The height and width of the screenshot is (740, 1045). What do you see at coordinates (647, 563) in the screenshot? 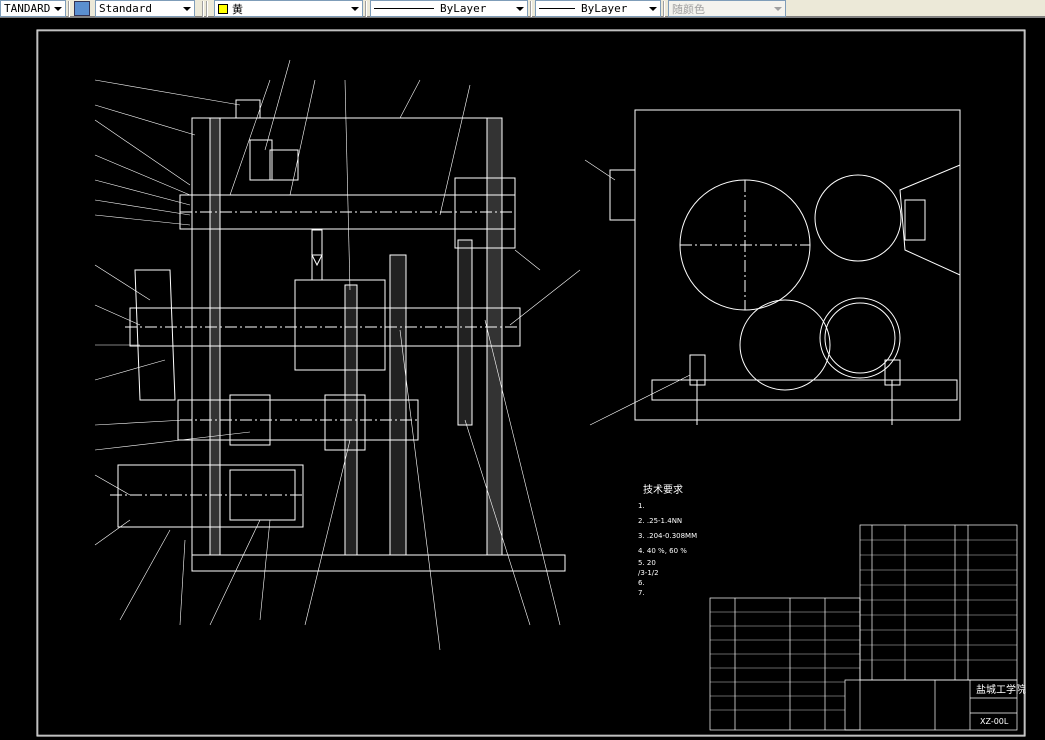
I see `tech-req-line: 5. 20` at bounding box center [647, 563].